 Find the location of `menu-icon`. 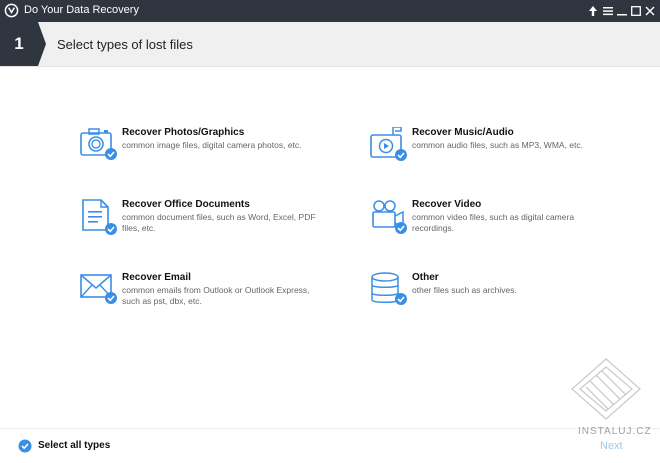

menu-icon is located at coordinates (608, 11).